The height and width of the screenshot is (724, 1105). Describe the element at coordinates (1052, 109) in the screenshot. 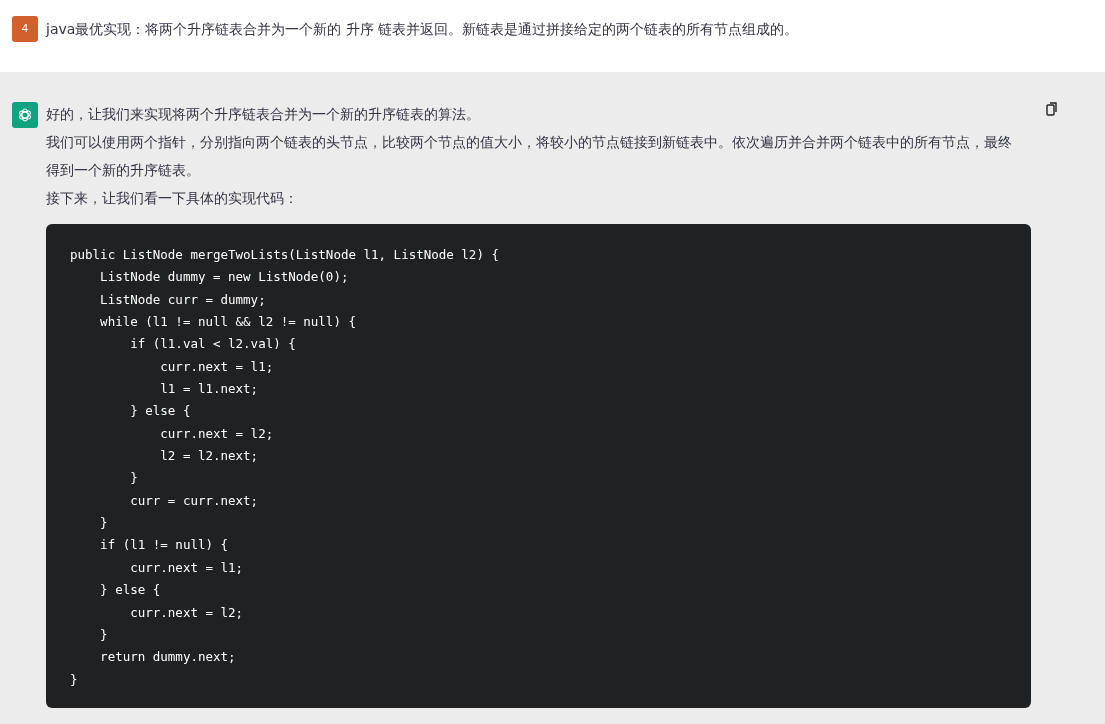

I see `copy-icon` at that location.